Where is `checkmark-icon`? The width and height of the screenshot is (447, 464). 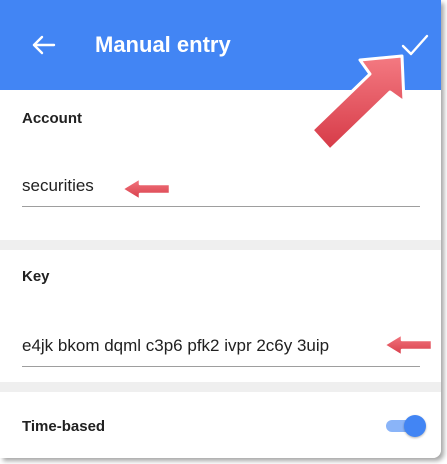
checkmark-icon is located at coordinates (415, 45).